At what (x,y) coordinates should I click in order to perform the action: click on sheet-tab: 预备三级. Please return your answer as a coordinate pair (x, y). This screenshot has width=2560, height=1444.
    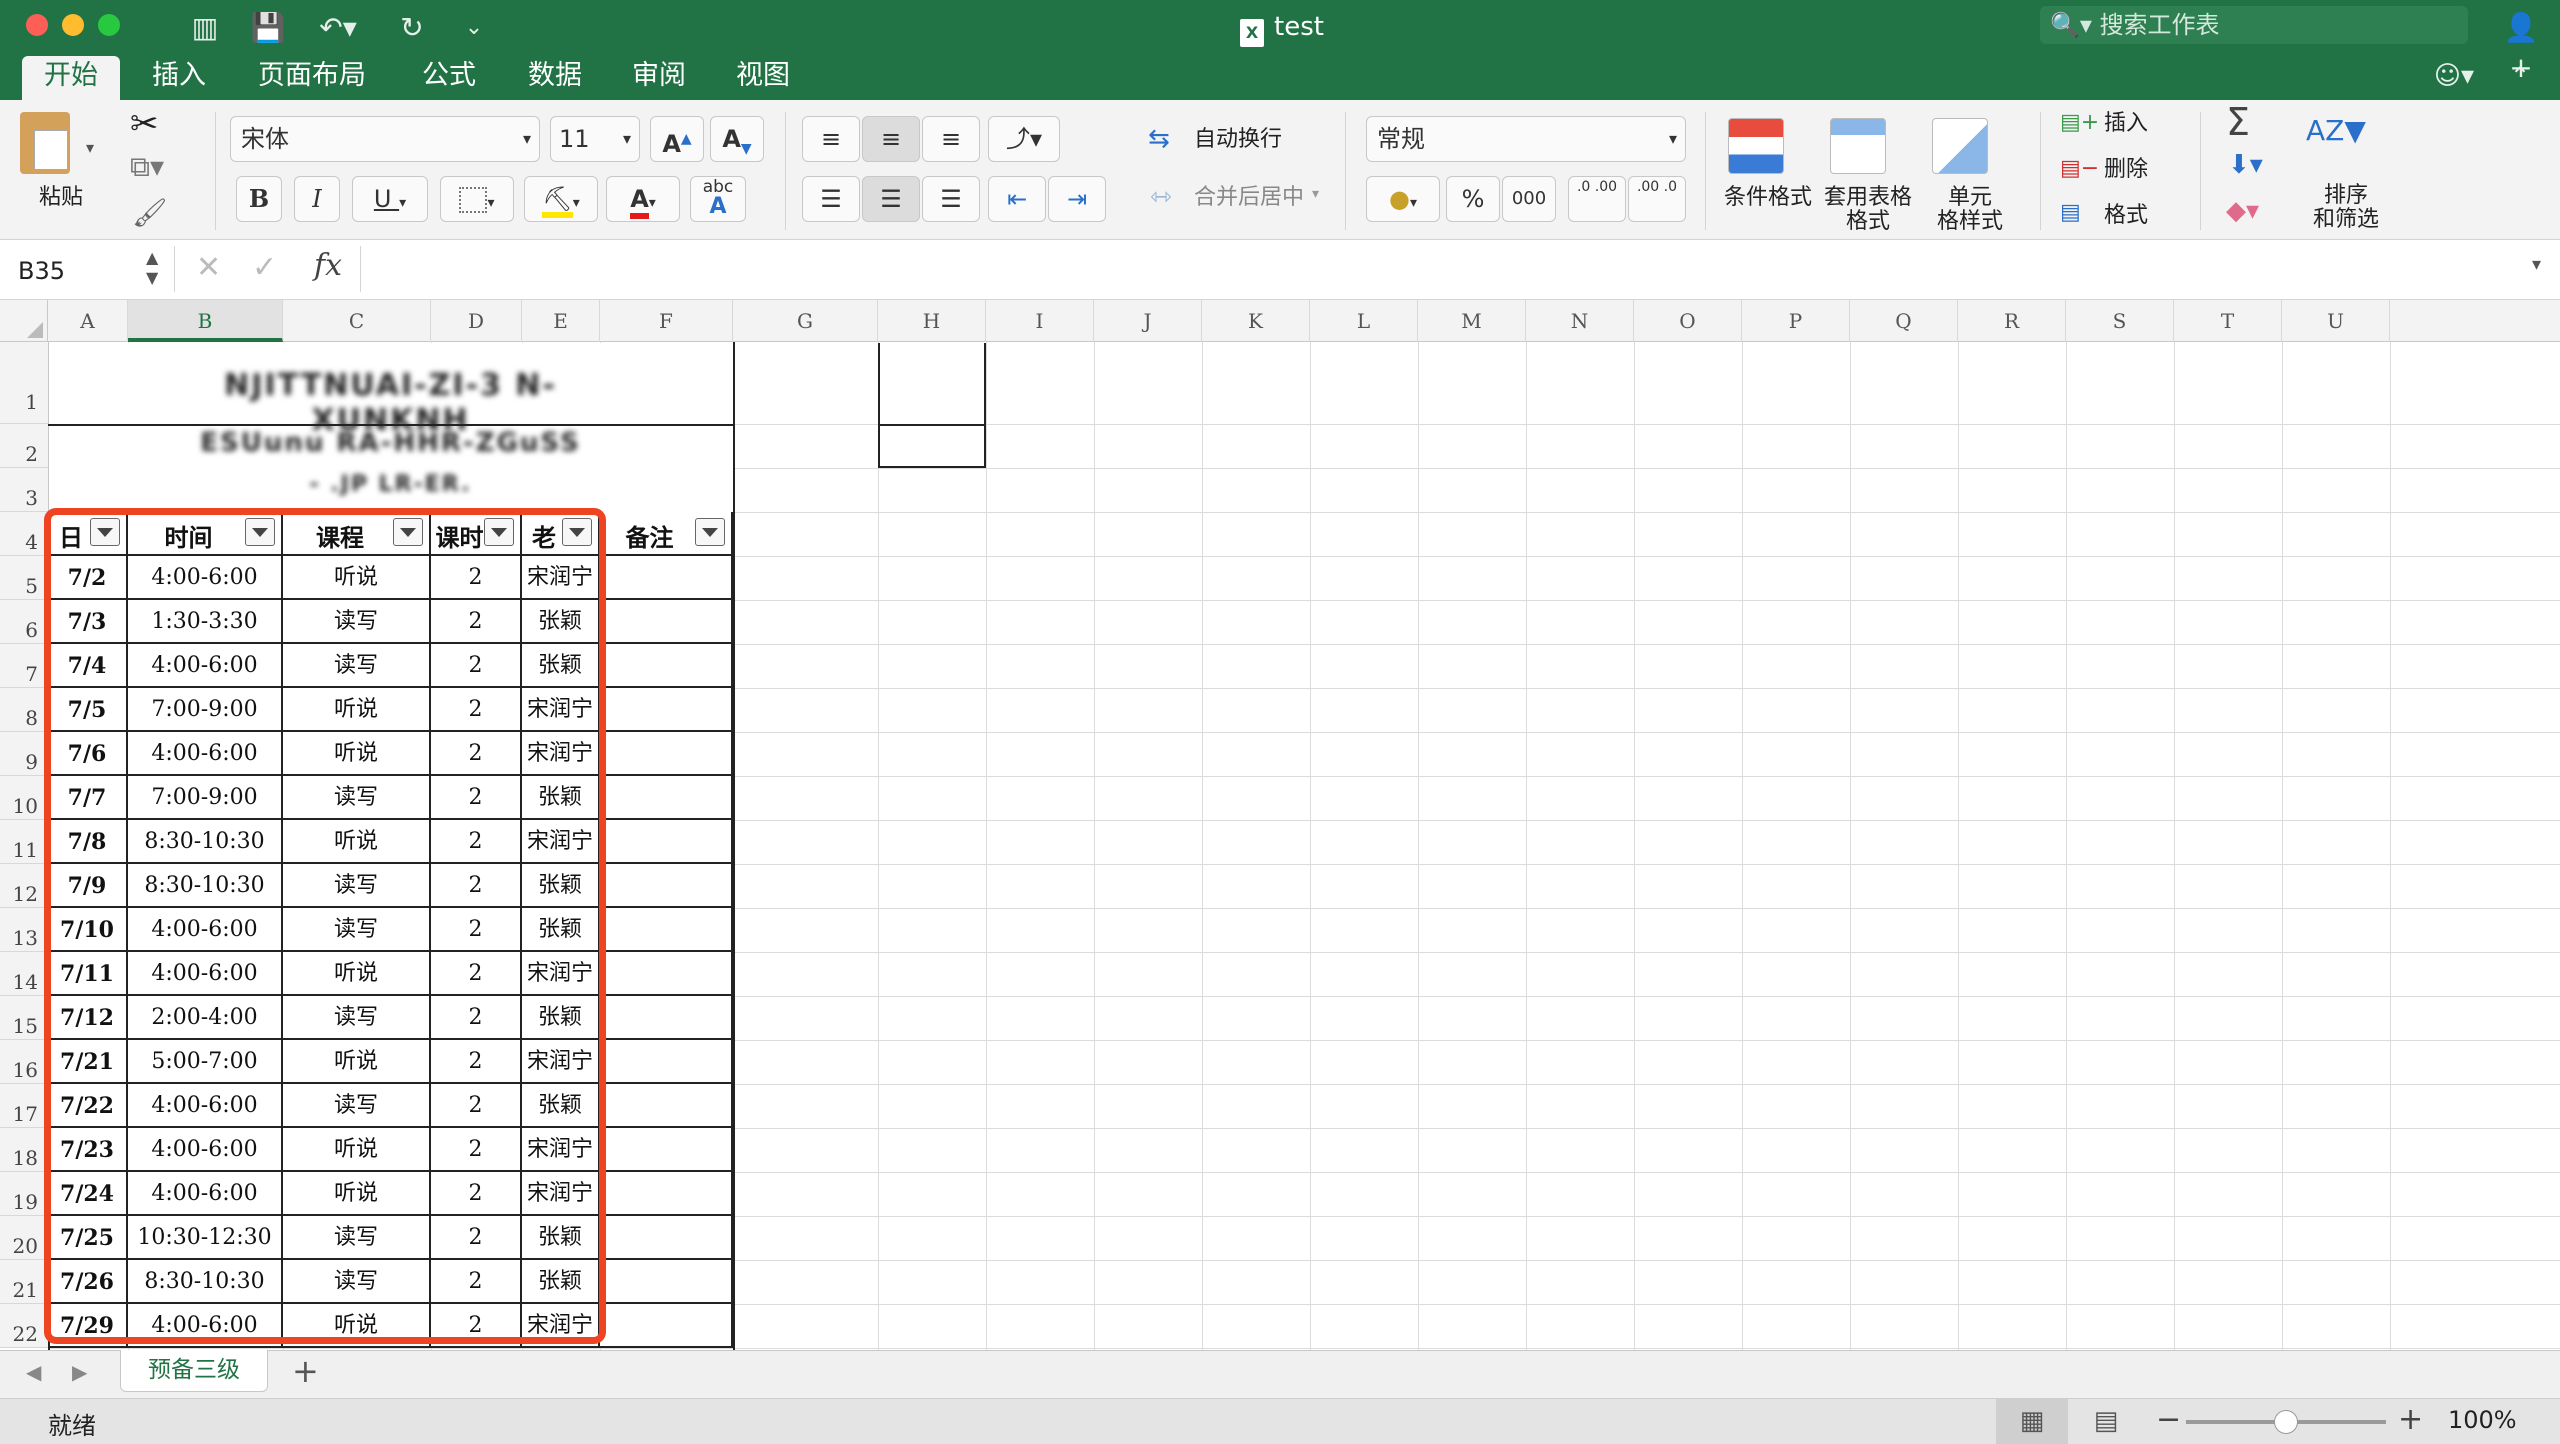
    Looking at the image, I should click on (194, 1371).